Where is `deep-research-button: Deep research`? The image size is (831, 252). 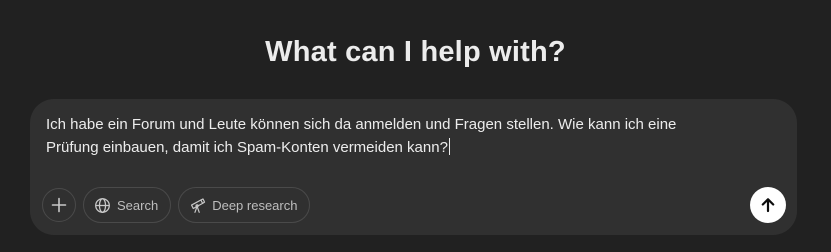
deep-research-button: Deep research is located at coordinates (244, 205).